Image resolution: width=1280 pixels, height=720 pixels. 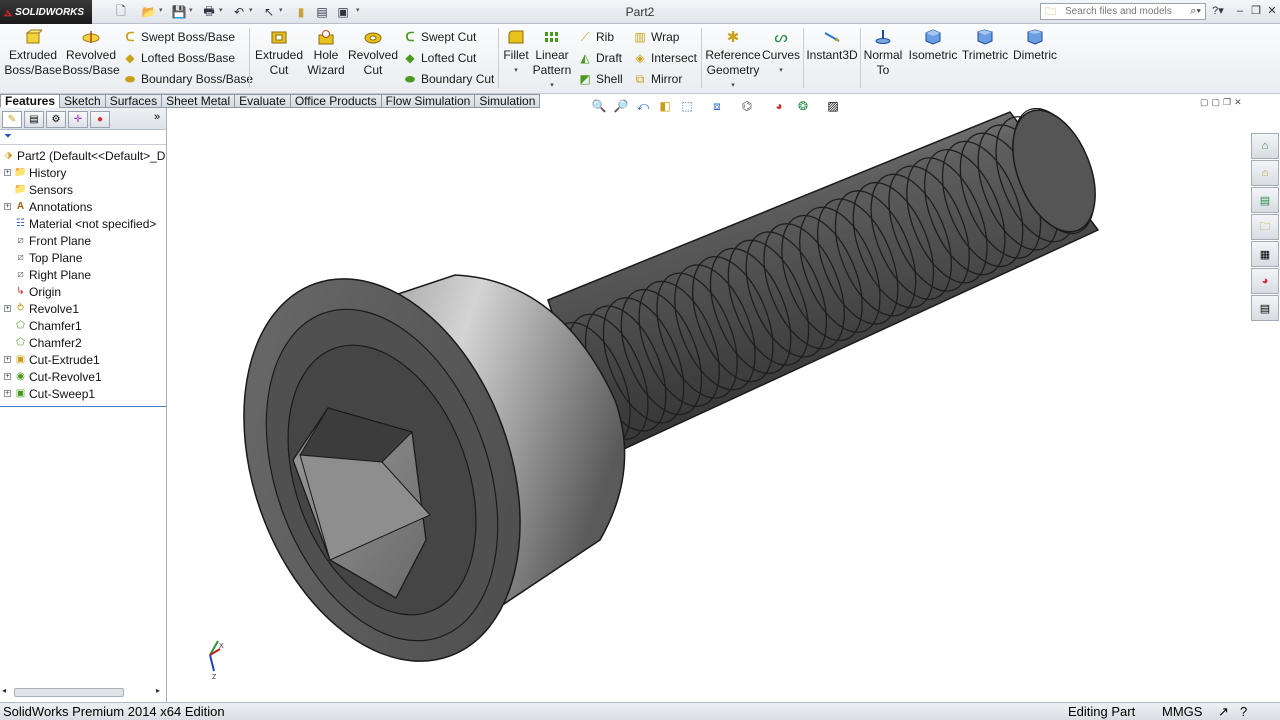 I want to click on file-properties-icon: ▤, so click(x=322, y=12).